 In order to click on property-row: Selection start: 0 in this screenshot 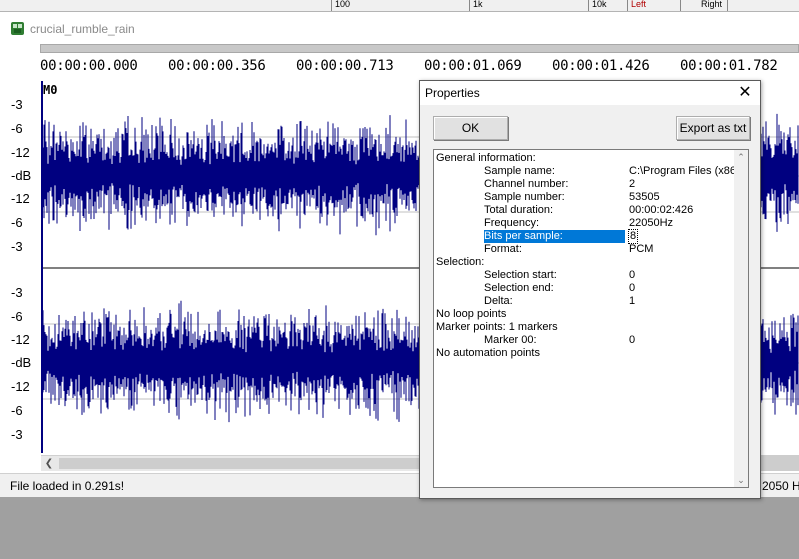, I will do `click(584, 275)`.